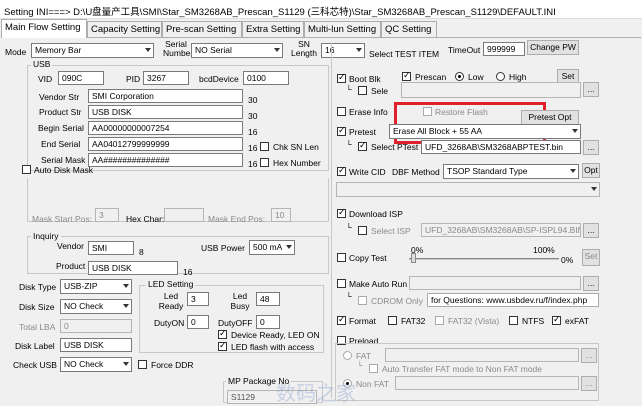 The height and width of the screenshot is (406, 642). I want to click on pretest-checkbox, so click(341, 130).